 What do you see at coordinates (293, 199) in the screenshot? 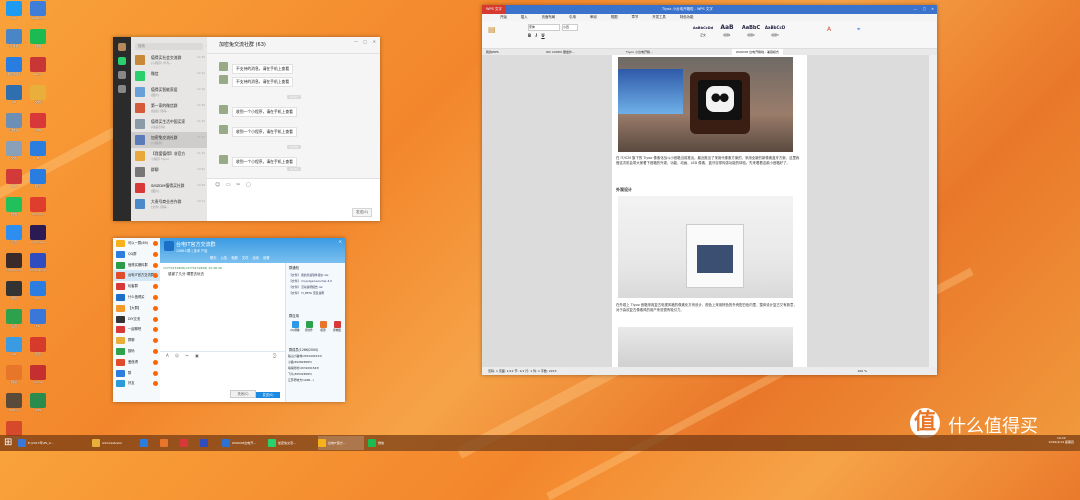
I see `message-input: ☺ ▭ ✂ ▢ 发送(S)` at bounding box center [293, 199].